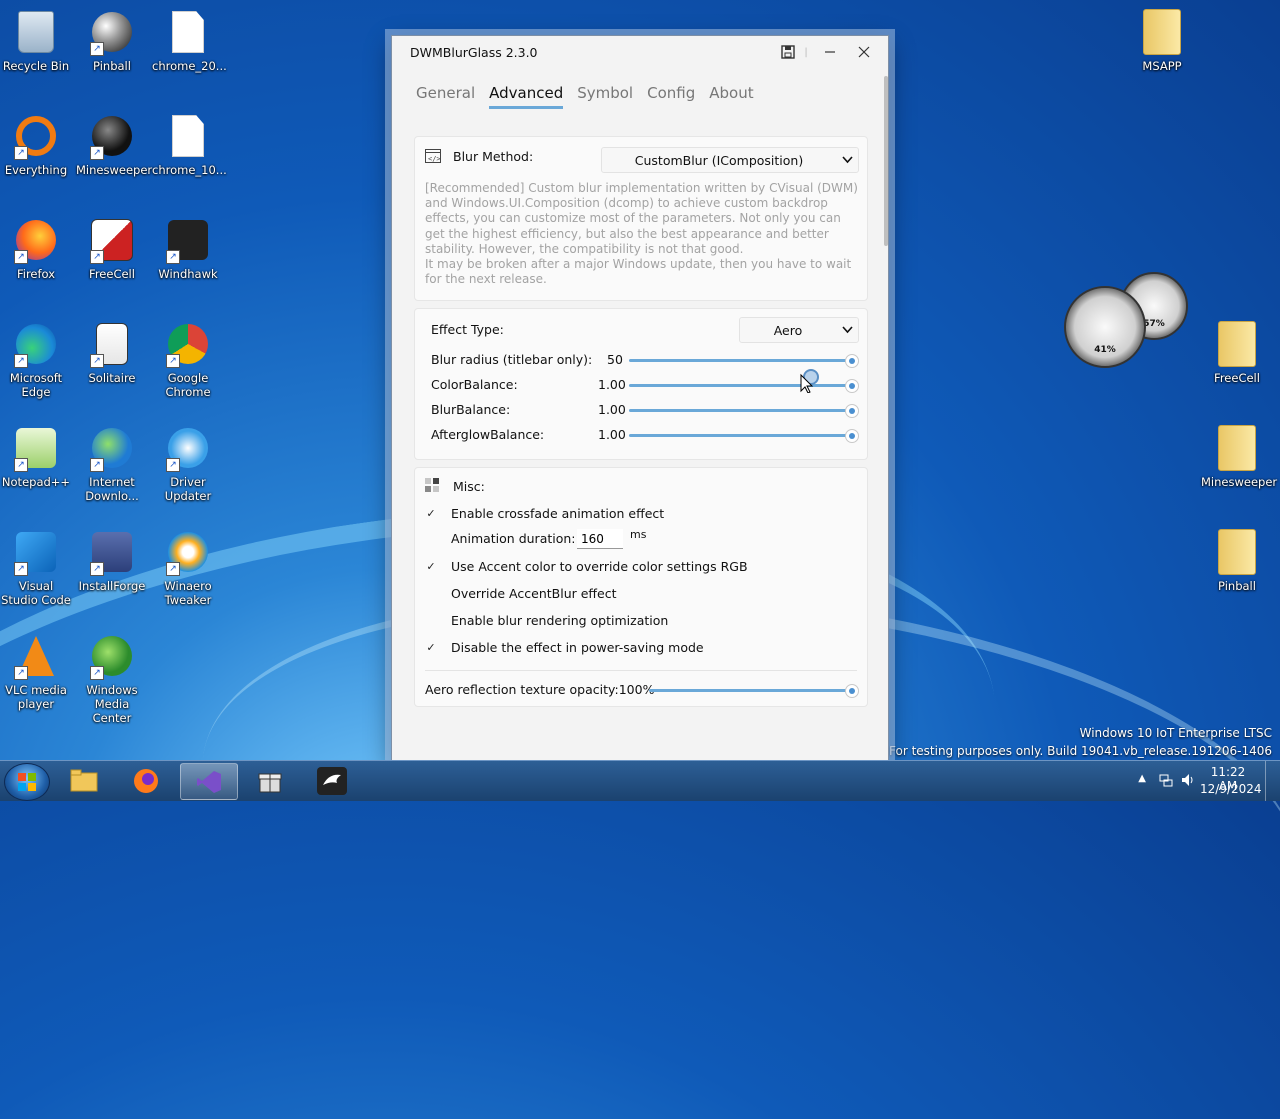  What do you see at coordinates (36, 552) in the screenshot?
I see `vscode-icon: ↗` at bounding box center [36, 552].